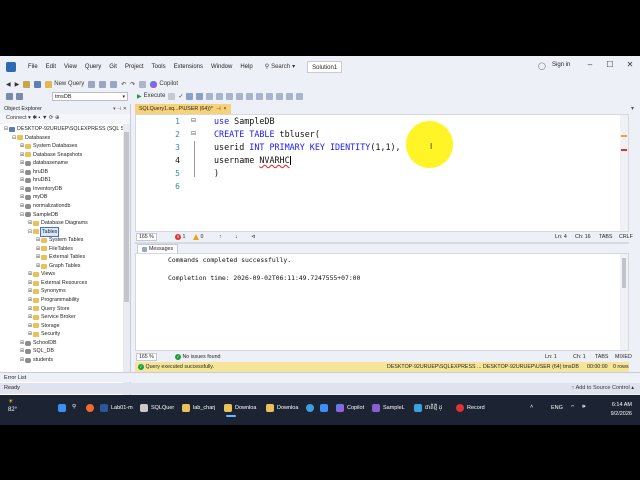  I want to click on editor-scrollbar, so click(624, 173).